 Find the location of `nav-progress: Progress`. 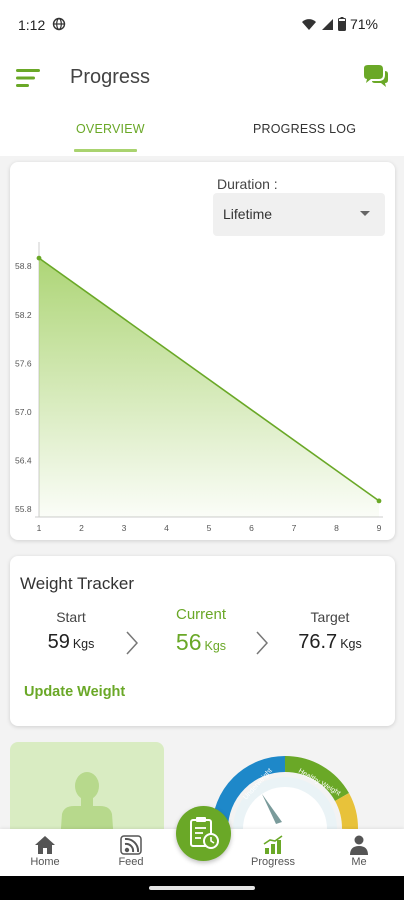

nav-progress: Progress is located at coordinates (273, 851).